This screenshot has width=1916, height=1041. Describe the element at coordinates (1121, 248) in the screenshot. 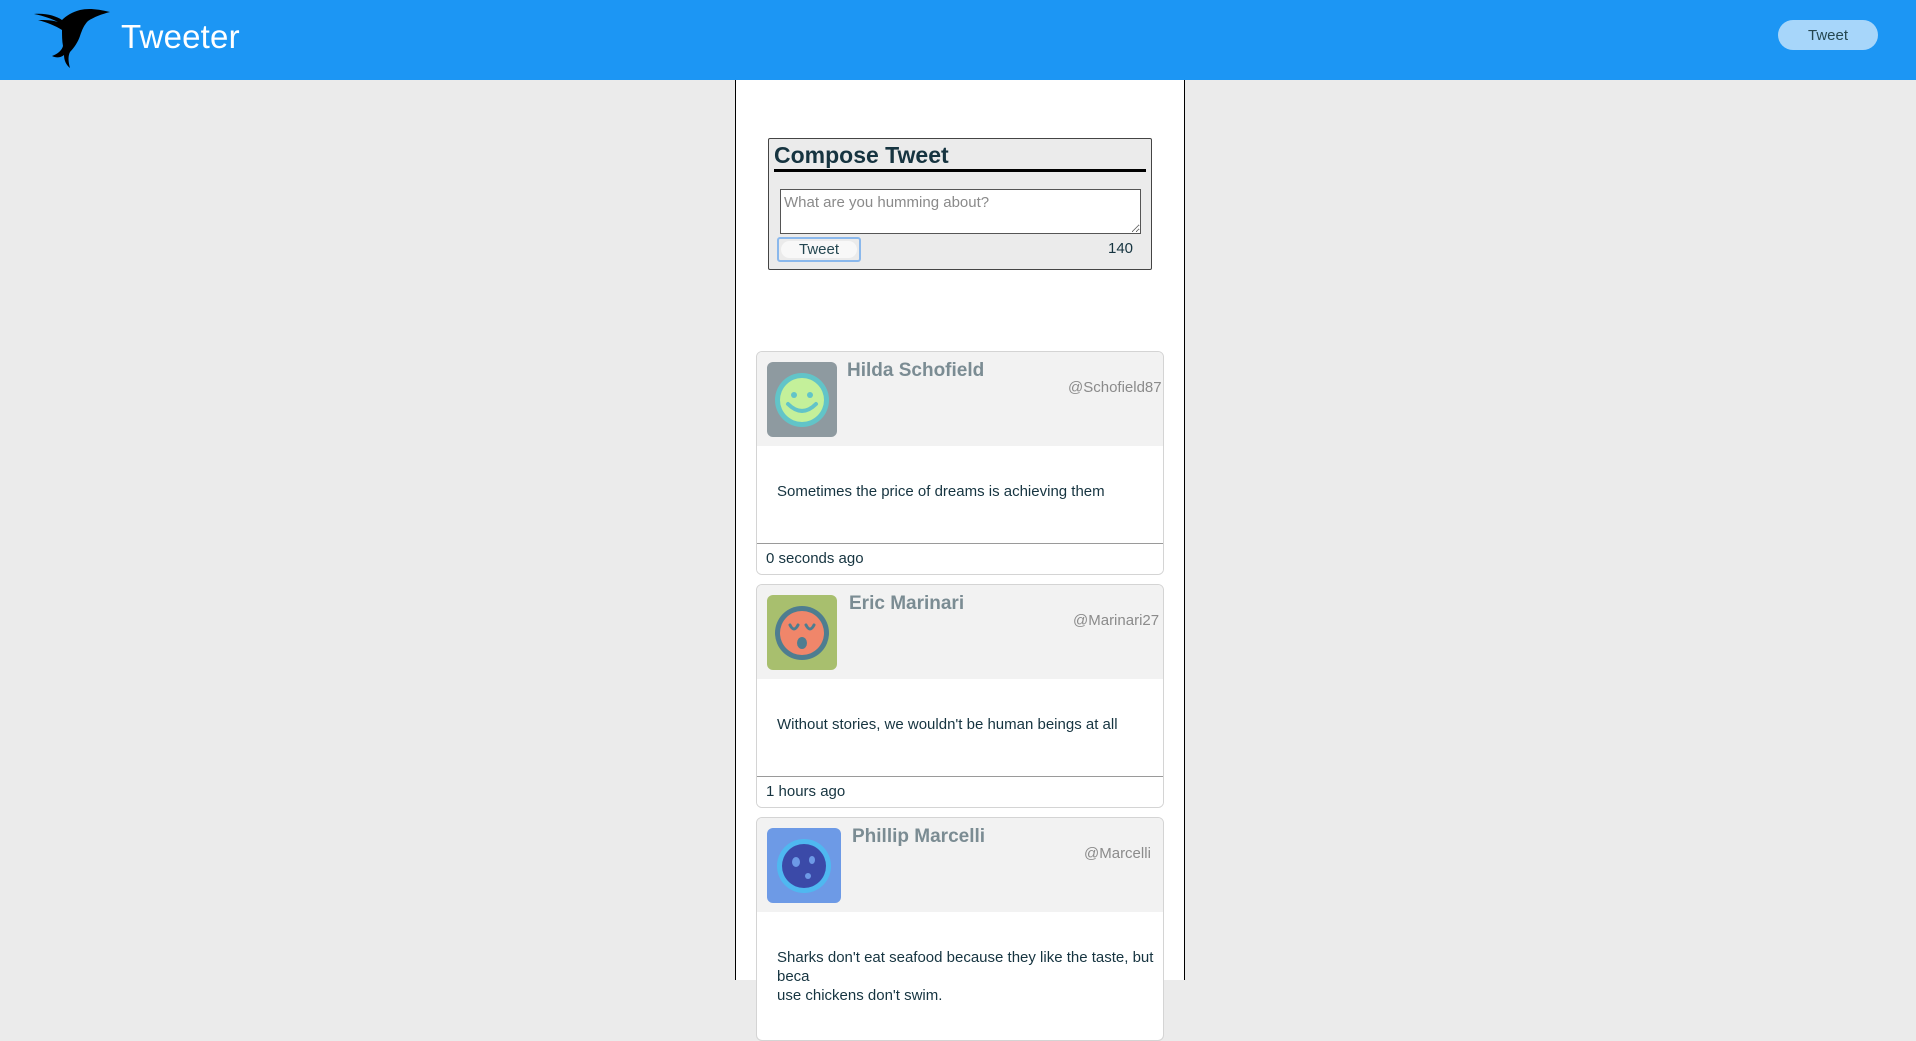

I see `character-counter: 140` at that location.